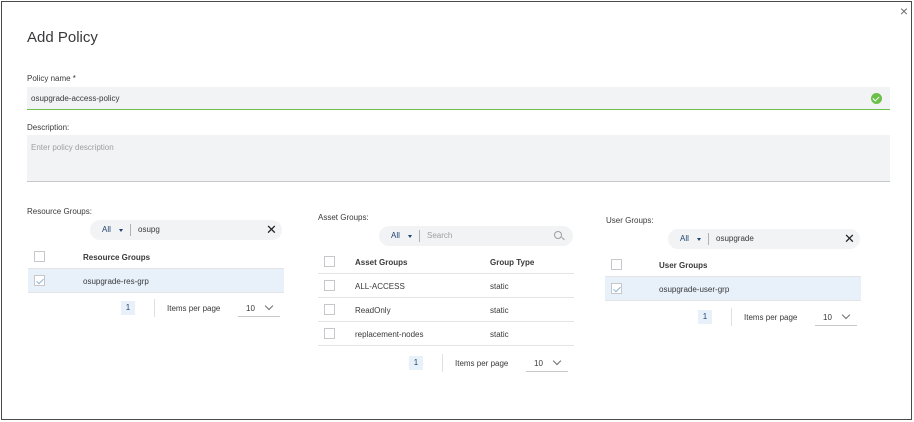 This screenshot has height=422, width=914. What do you see at coordinates (446, 286) in the screenshot?
I see `table-row: ALL-ACCESS static` at bounding box center [446, 286].